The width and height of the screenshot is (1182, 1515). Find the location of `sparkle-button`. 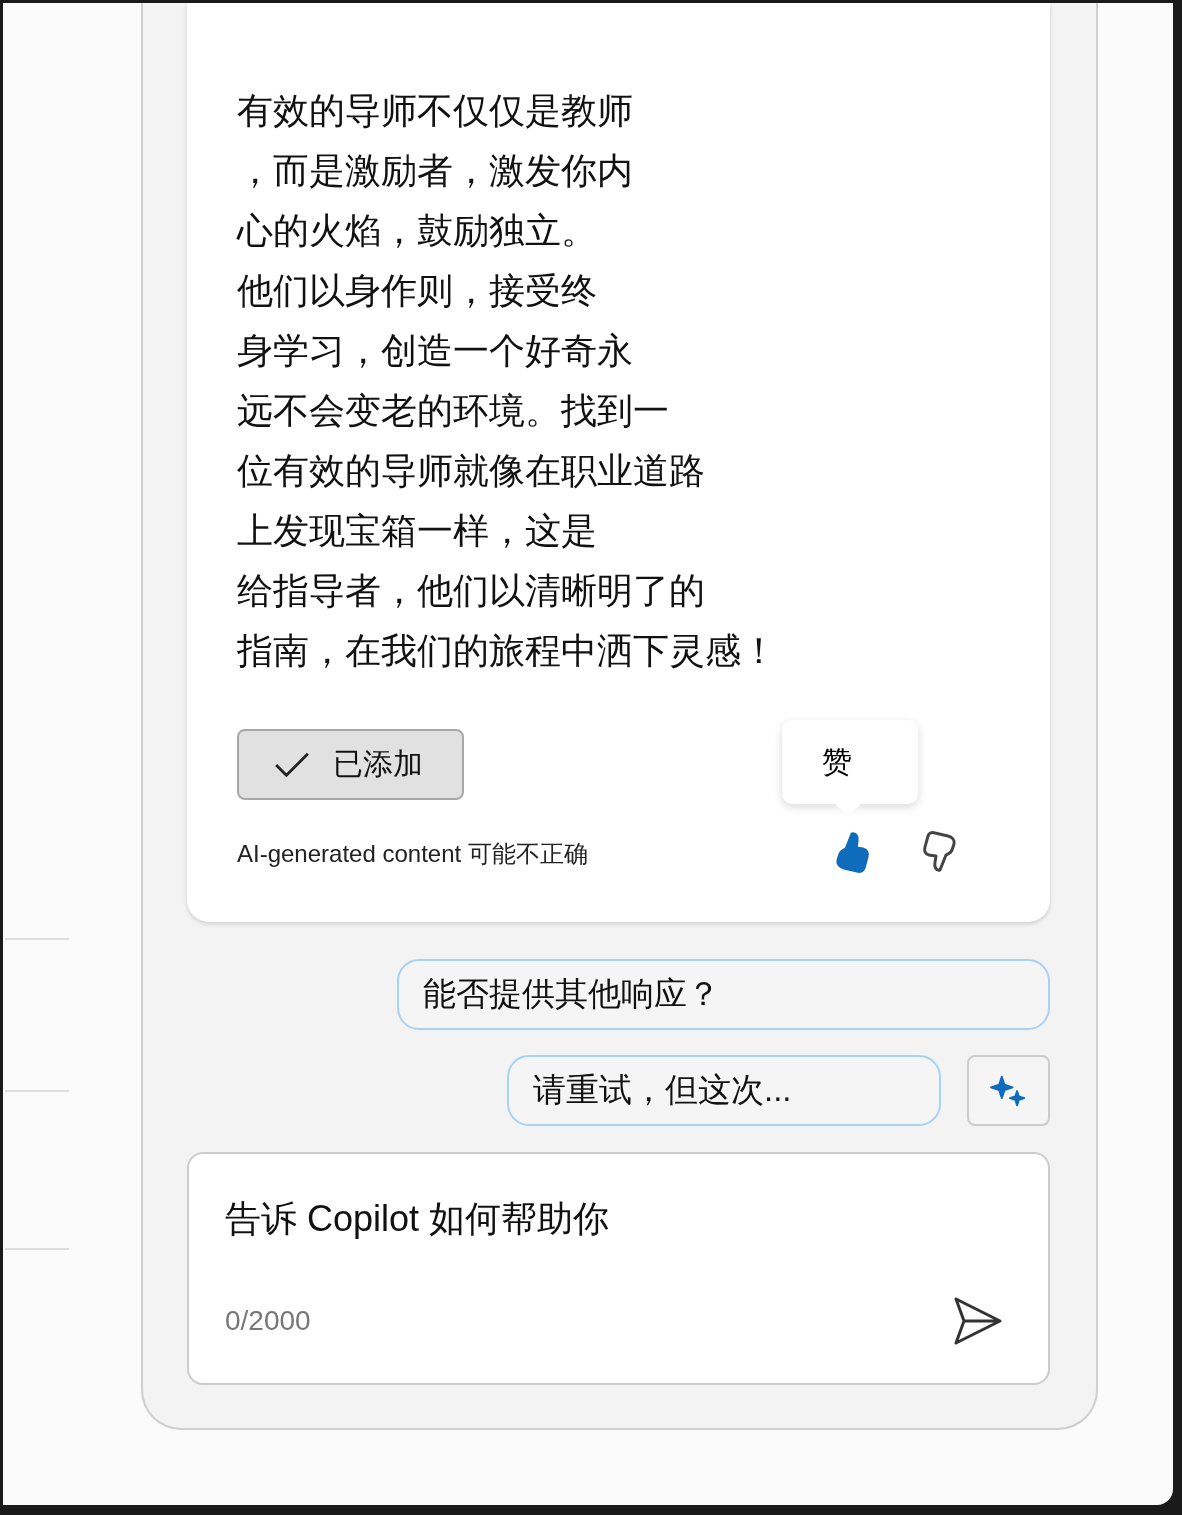

sparkle-button is located at coordinates (1008, 1090).